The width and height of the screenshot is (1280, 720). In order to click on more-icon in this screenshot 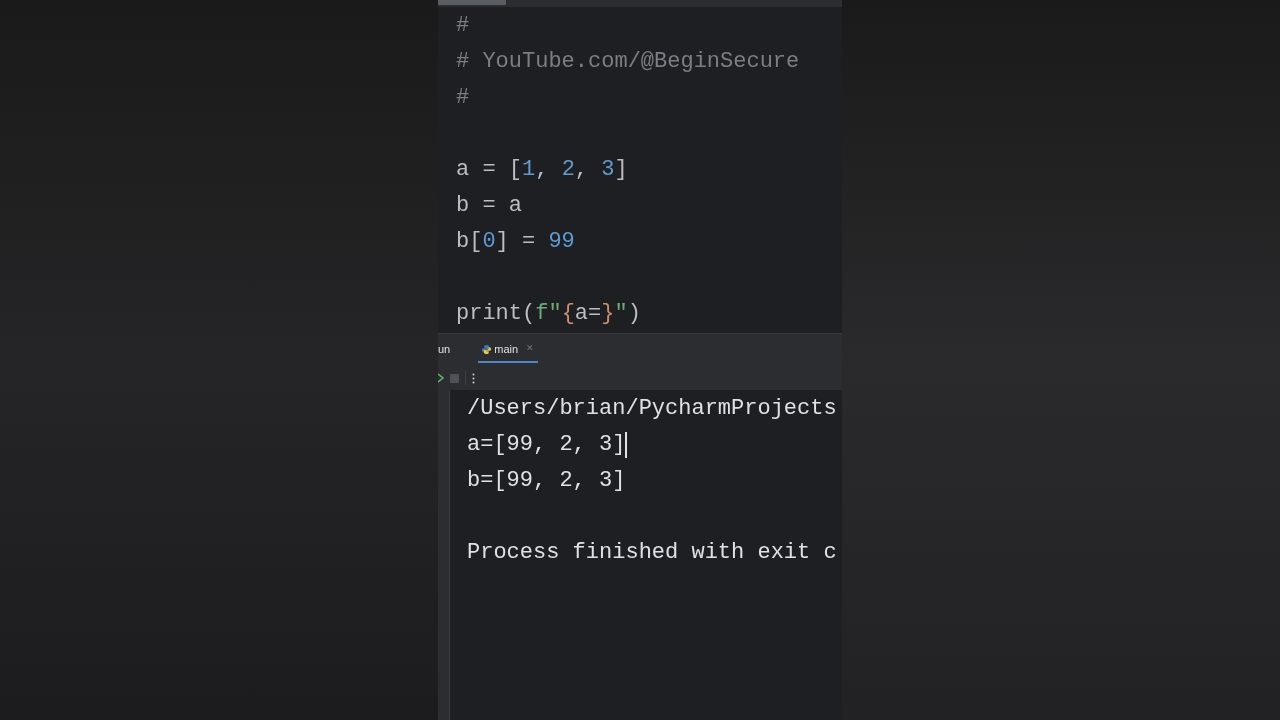, I will do `click(473, 378)`.